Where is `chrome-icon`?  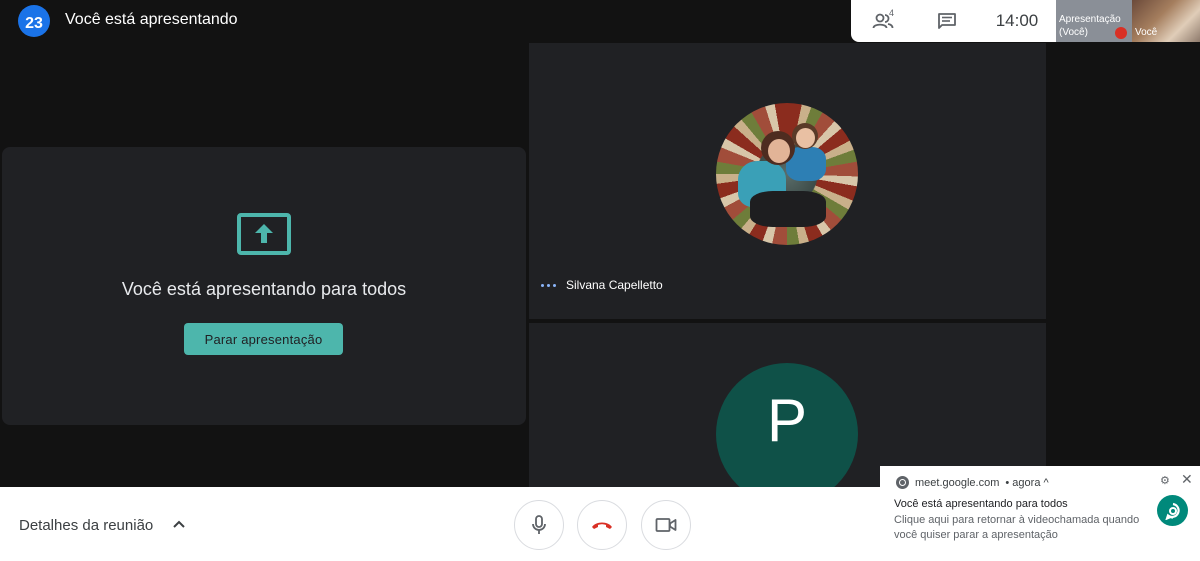 chrome-icon is located at coordinates (902, 482).